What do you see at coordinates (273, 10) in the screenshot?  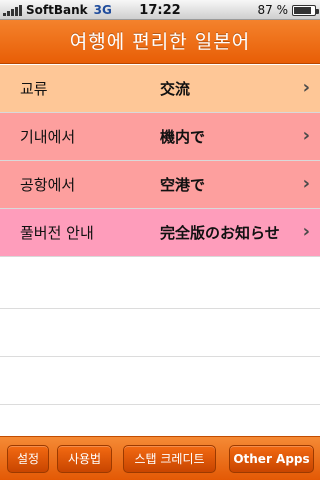 I see `battery-percent: 87 %` at bounding box center [273, 10].